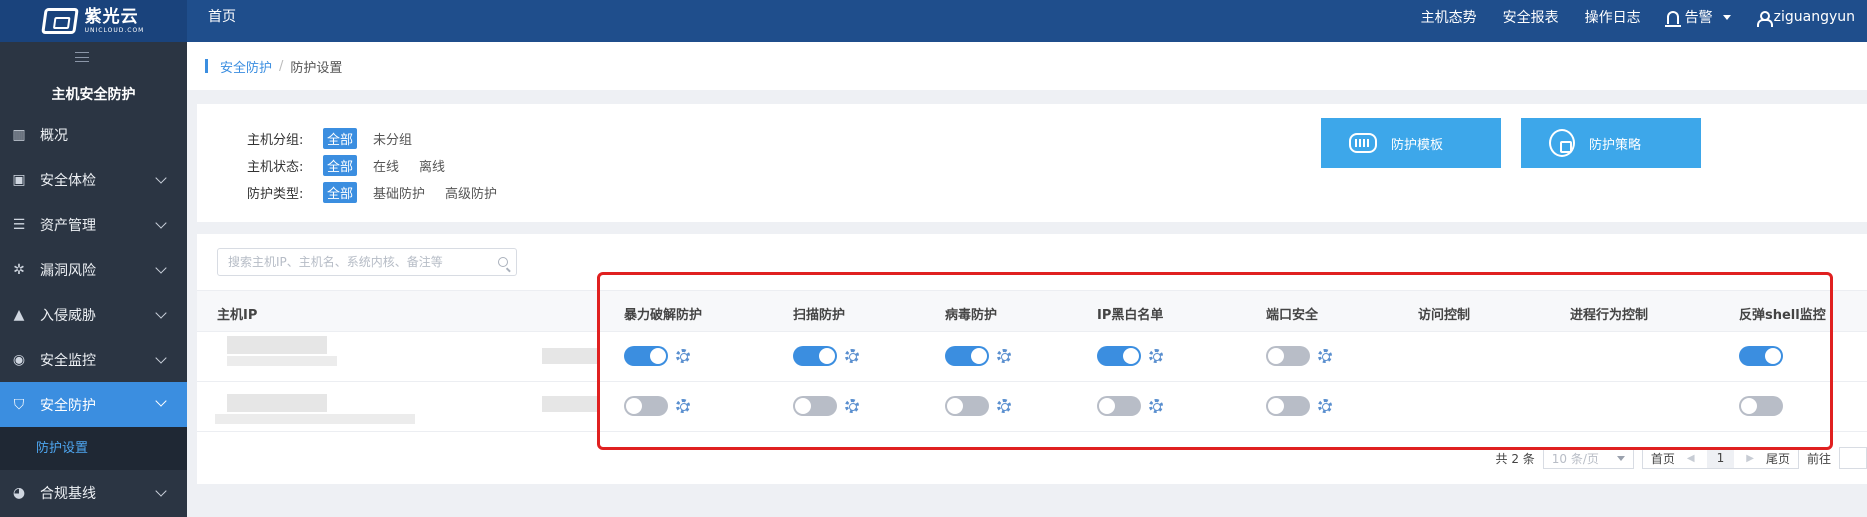 This screenshot has height=517, width=1867. I want to click on filter-label: 主机分组:, so click(275, 140).